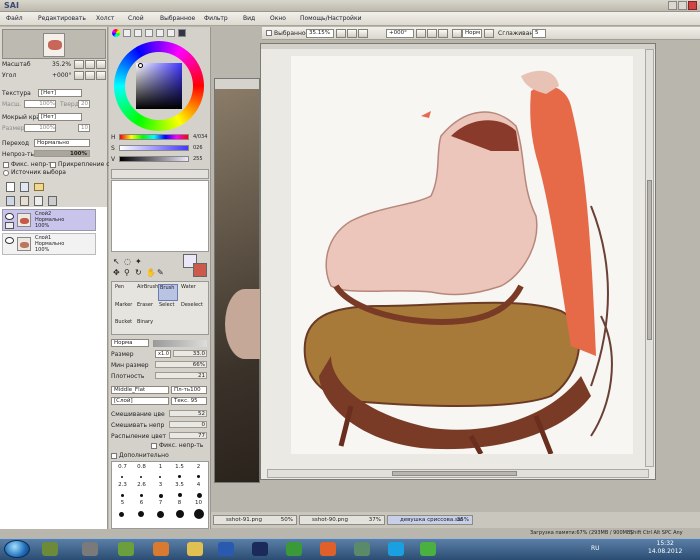  Describe the element at coordinates (400, 33) in the screenshot. I see `canvas-angle-field: +000°` at that location.